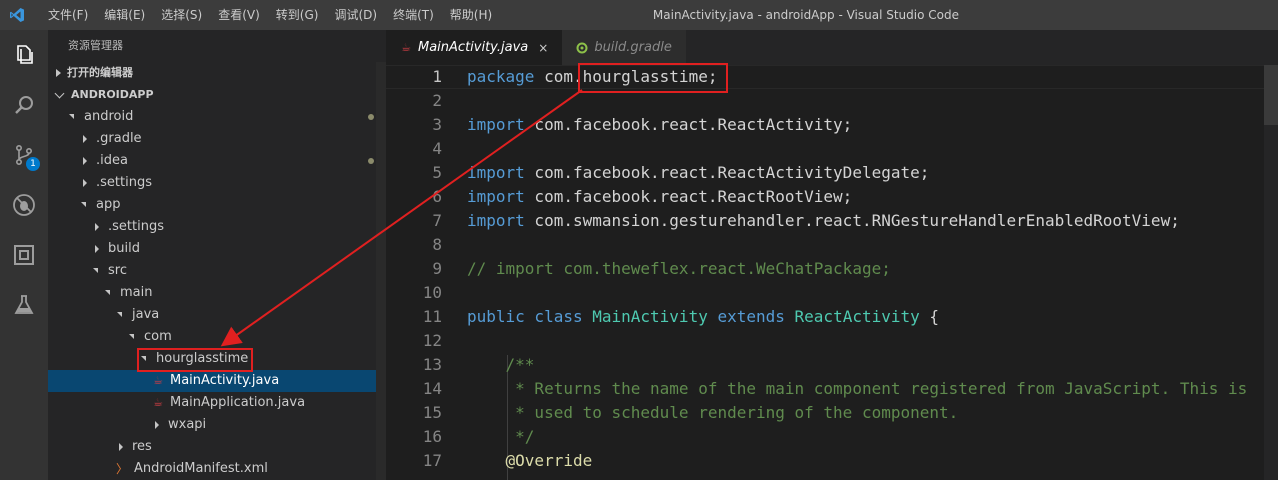 This screenshot has width=1278, height=480. What do you see at coordinates (474, 47) in the screenshot?
I see `tab-mainactivity: ☕ MainActivity.java ×` at bounding box center [474, 47].